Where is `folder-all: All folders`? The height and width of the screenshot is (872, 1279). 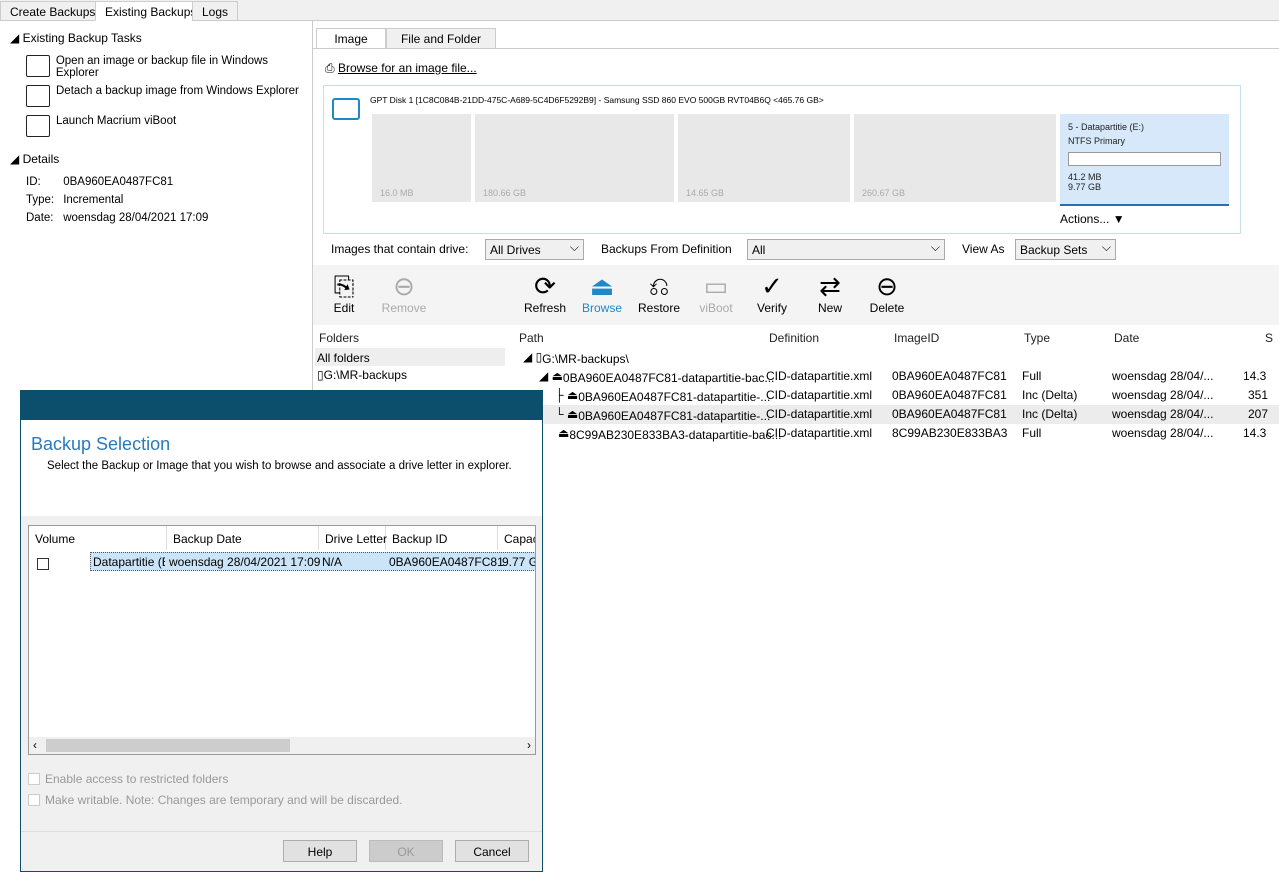
folder-all: All folders is located at coordinates (410, 357).